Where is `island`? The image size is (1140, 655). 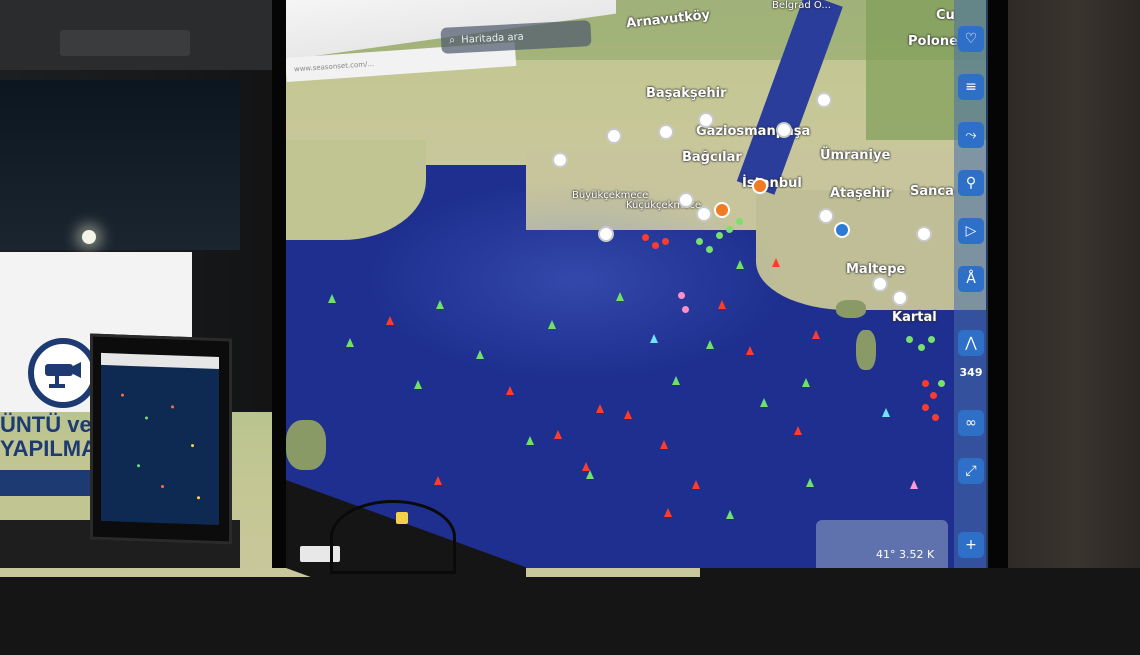
island is located at coordinates (866, 350).